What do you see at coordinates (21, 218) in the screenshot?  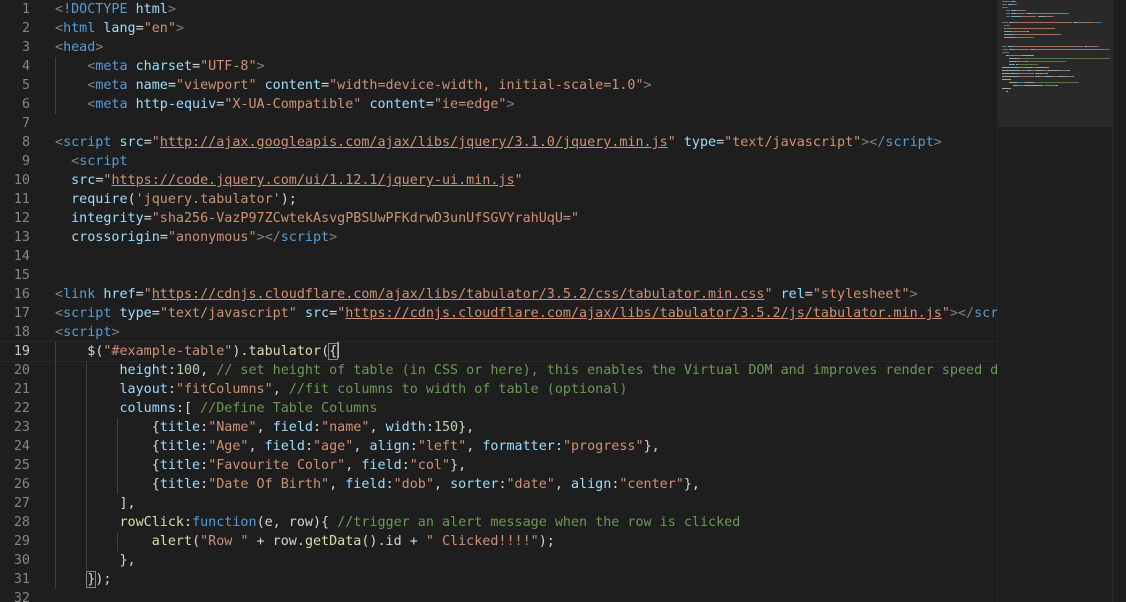 I see `line-number: 12` at bounding box center [21, 218].